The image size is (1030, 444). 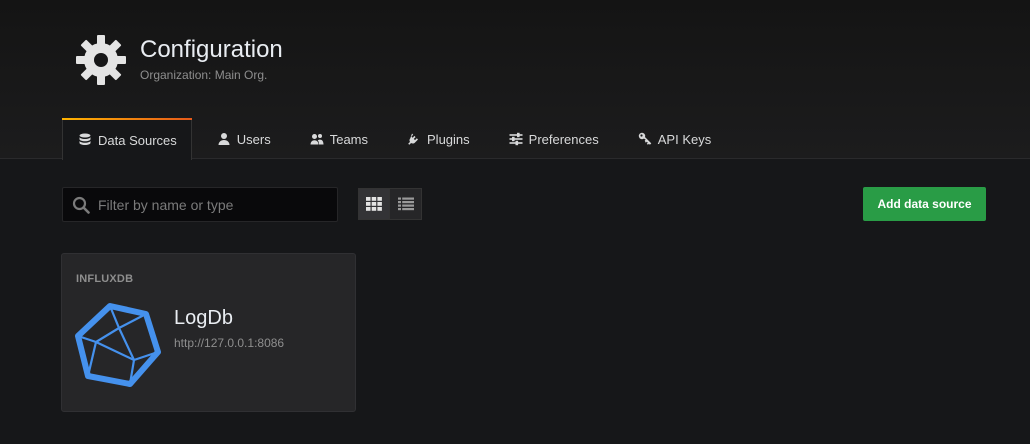 I want to click on influxdb-logo-icon, so click(x=118, y=345).